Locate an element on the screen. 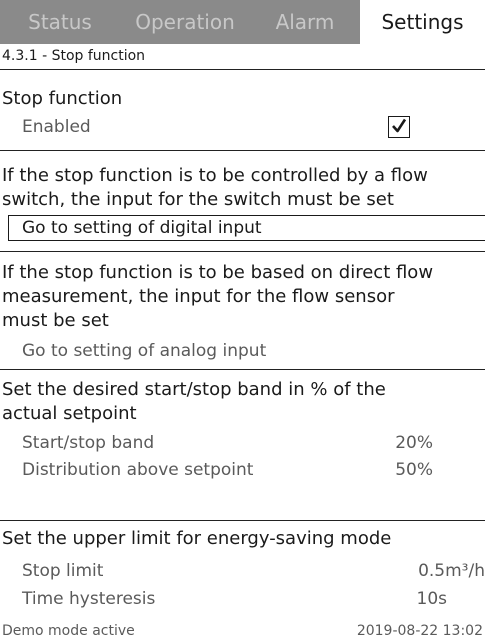 This screenshot has height=643, width=485. digital-input-link: Go to setting of digital input is located at coordinates (246, 228).